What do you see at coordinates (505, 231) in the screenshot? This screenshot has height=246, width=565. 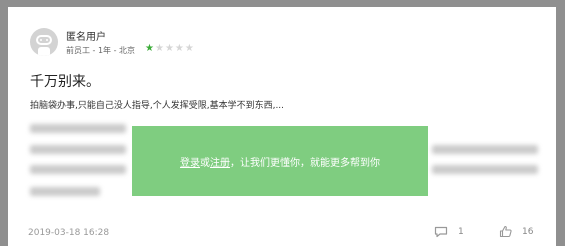 I see `thumbs-up-icon` at bounding box center [505, 231].